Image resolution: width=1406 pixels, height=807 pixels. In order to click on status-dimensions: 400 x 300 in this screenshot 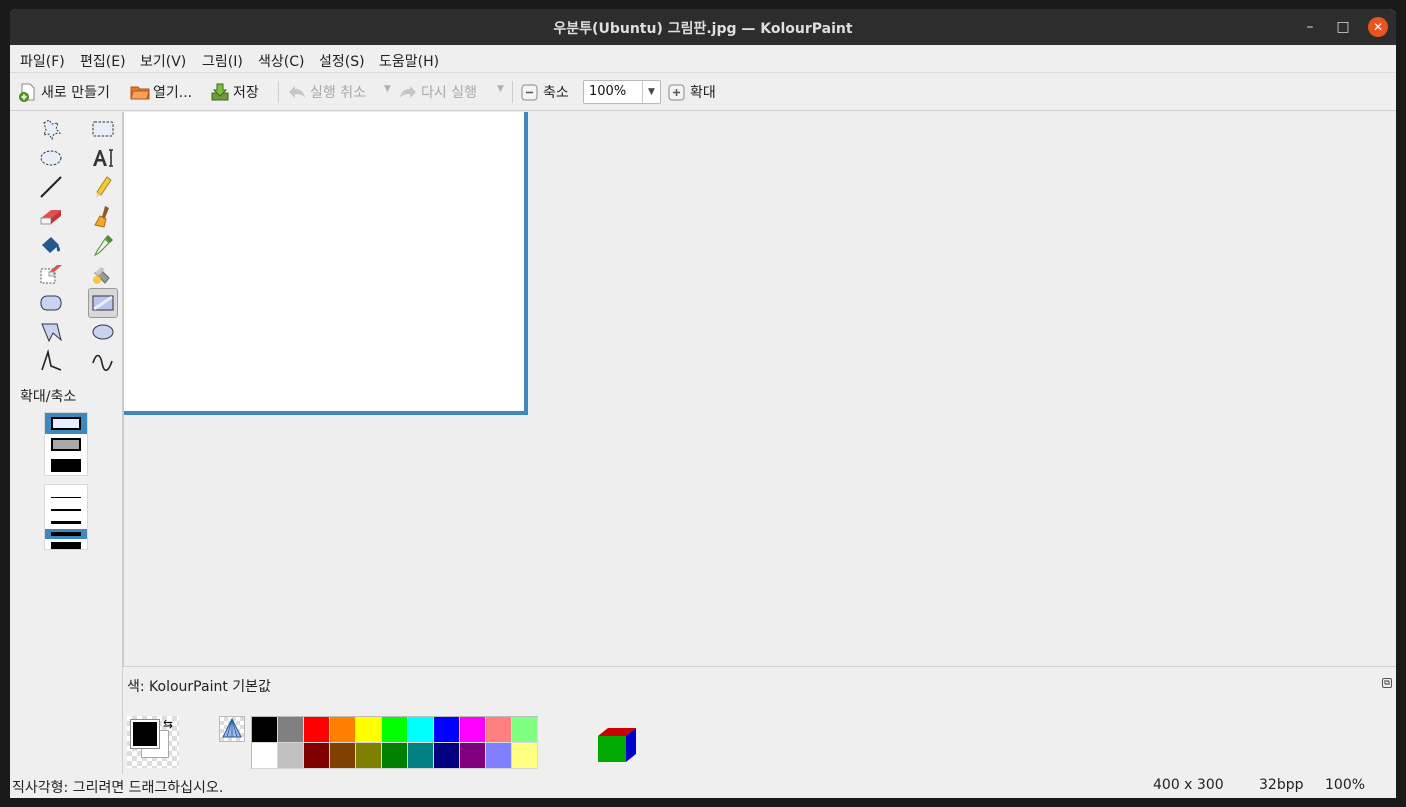, I will do `click(1188, 785)`.